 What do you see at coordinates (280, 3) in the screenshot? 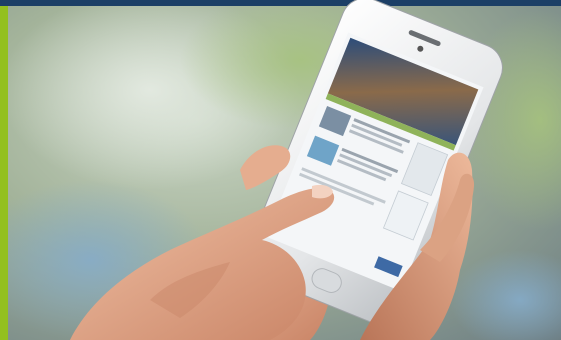
I see `top-bar` at bounding box center [280, 3].